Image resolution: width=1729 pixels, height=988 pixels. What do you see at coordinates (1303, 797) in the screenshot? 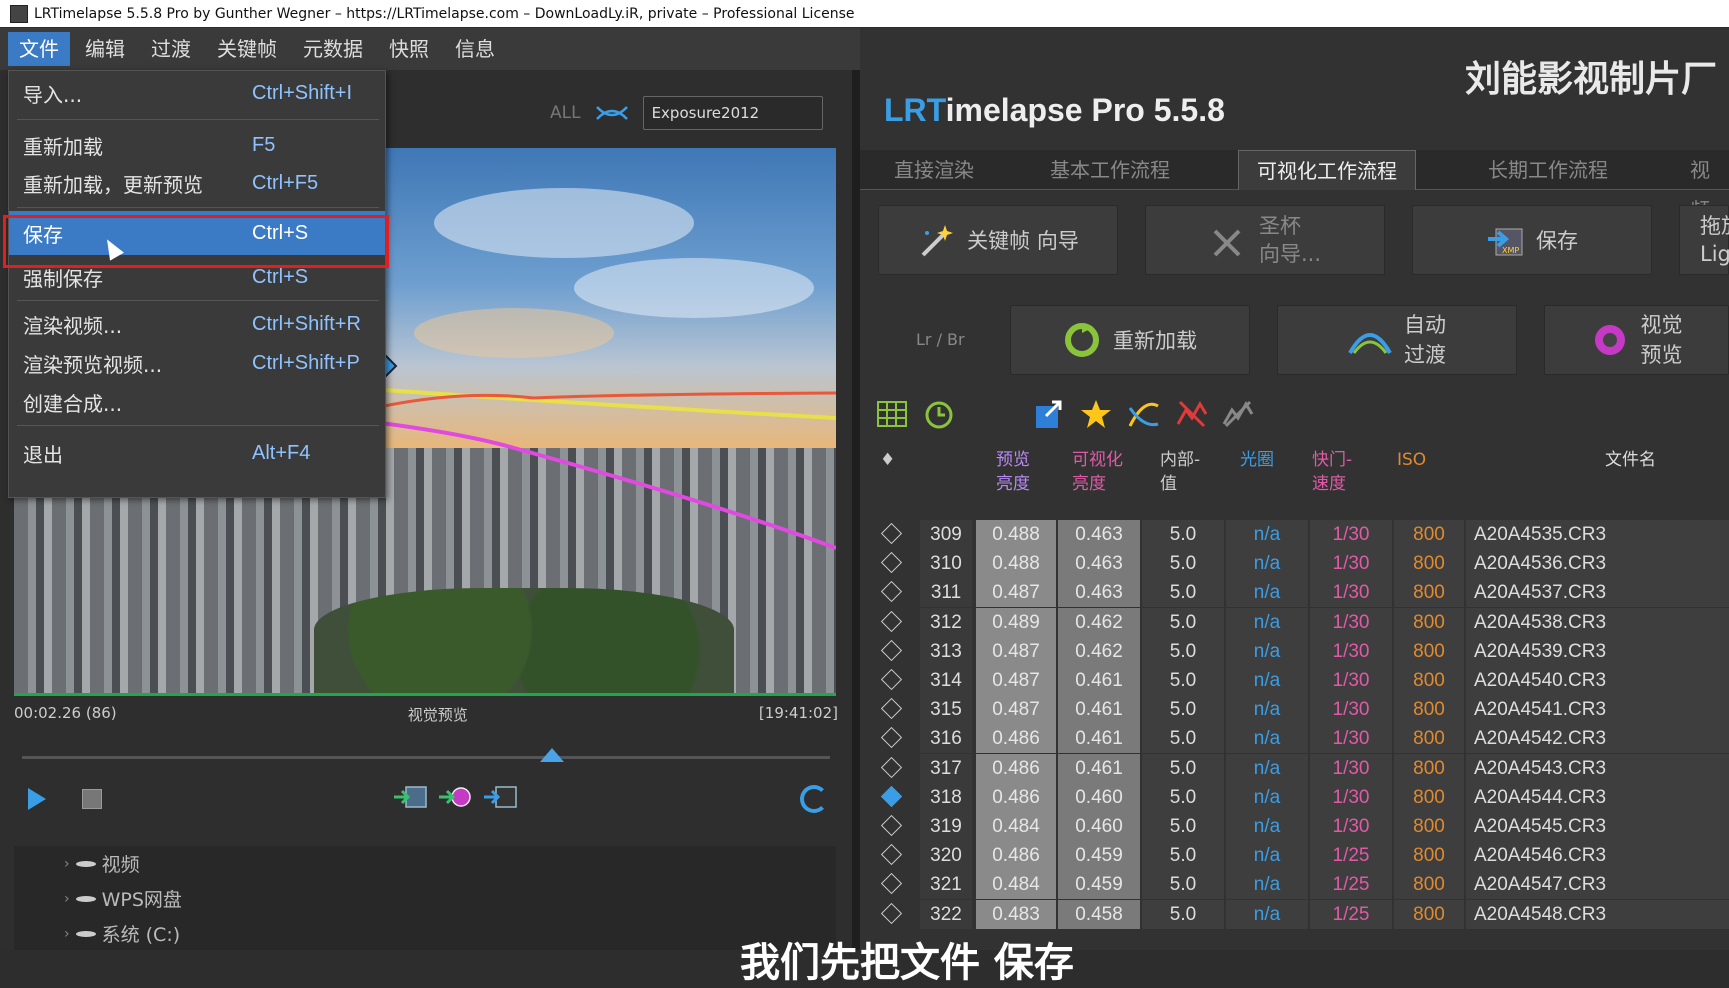
I see `table-row: 318 0.486 0.460 5.0 n/a 1/30 800 A20A4544.CR3` at bounding box center [1303, 797].